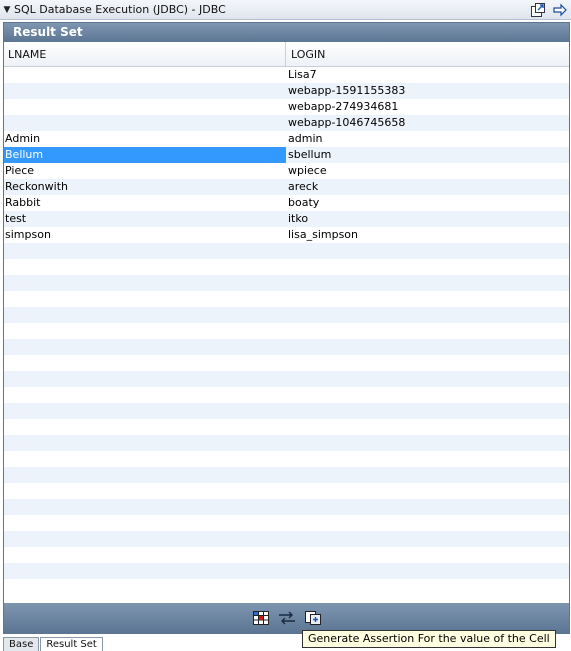 This screenshot has height=651, width=571. I want to click on cell-login: wpiece, so click(427, 171).